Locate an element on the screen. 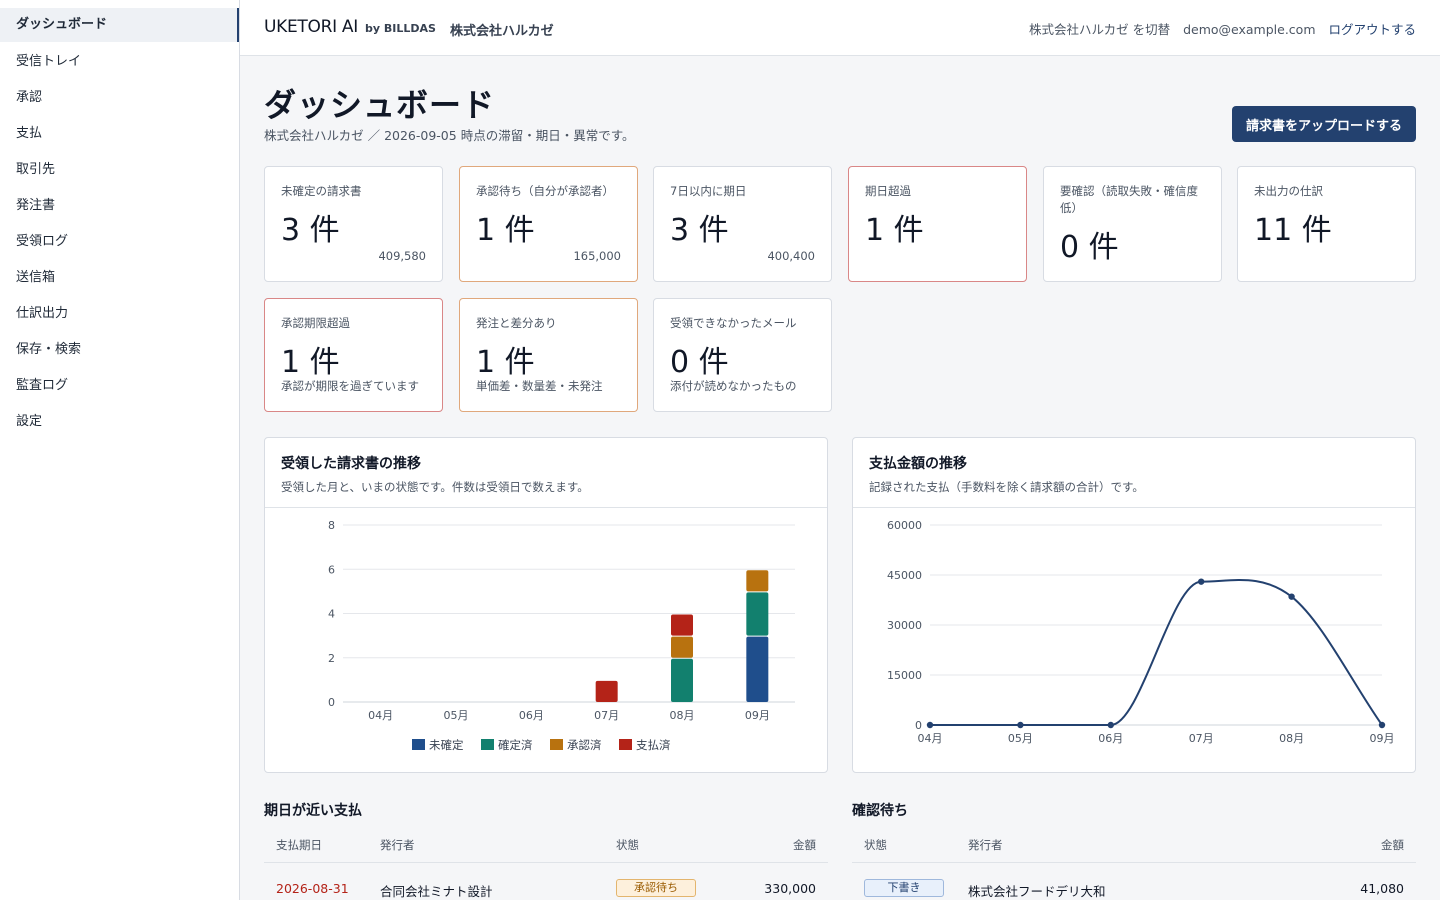 The height and width of the screenshot is (900, 1440). y-tick-label: 60000 is located at coordinates (904, 525).